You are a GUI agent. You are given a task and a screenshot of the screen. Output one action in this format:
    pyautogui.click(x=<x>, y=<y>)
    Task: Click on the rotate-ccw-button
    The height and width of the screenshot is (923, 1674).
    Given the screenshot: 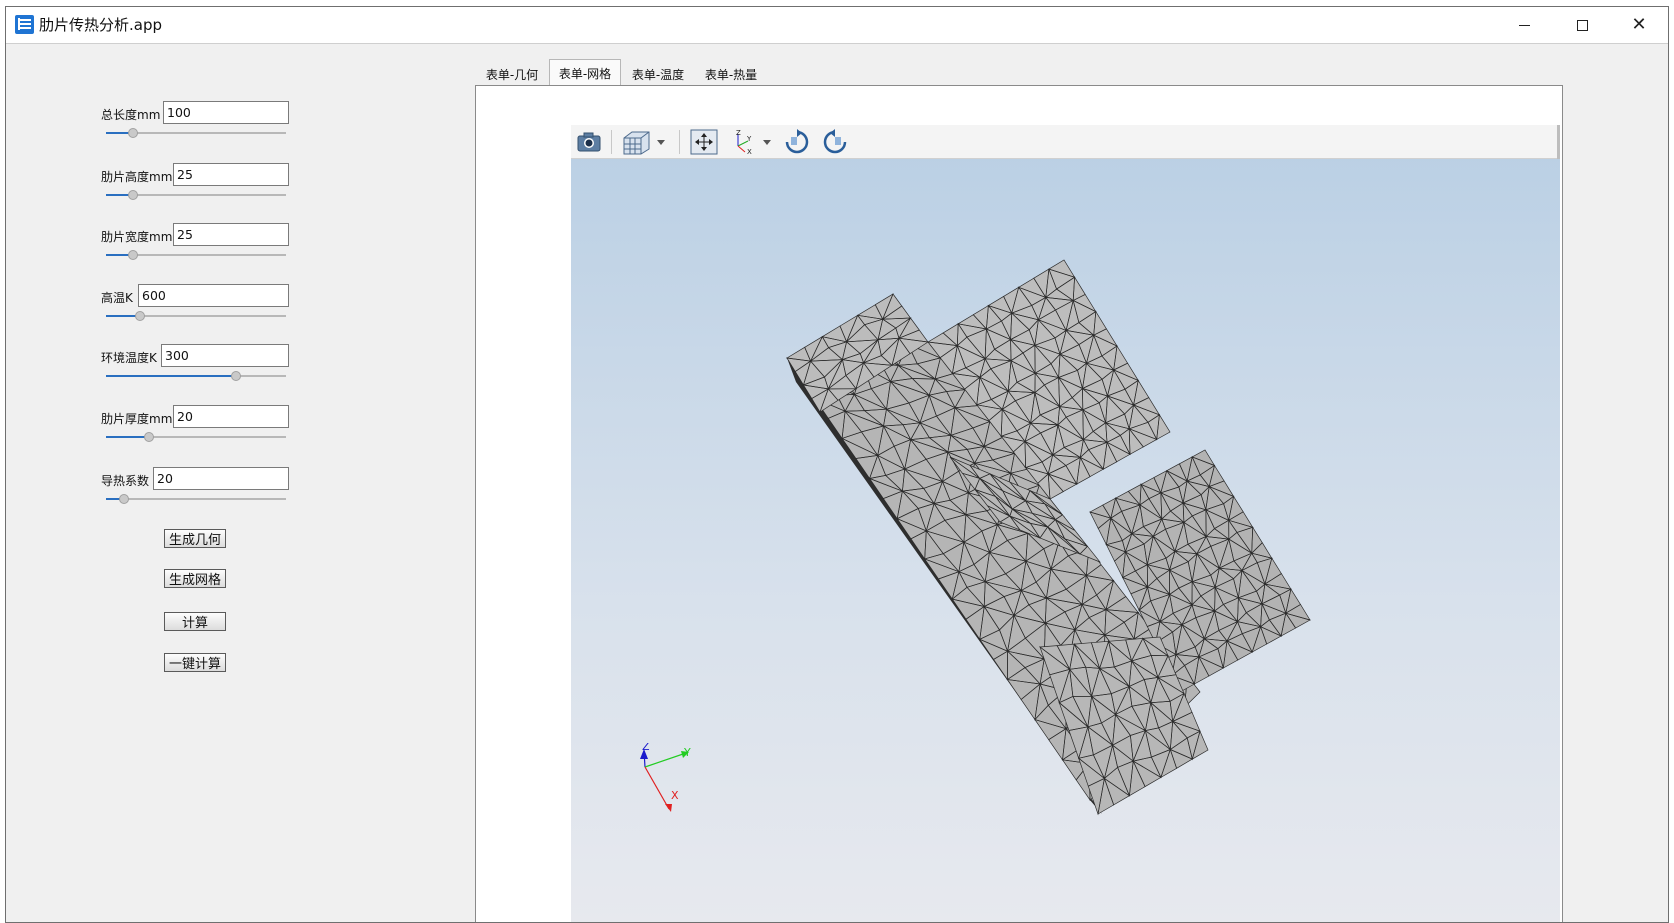 What is the action you would take?
    pyautogui.click(x=835, y=142)
    